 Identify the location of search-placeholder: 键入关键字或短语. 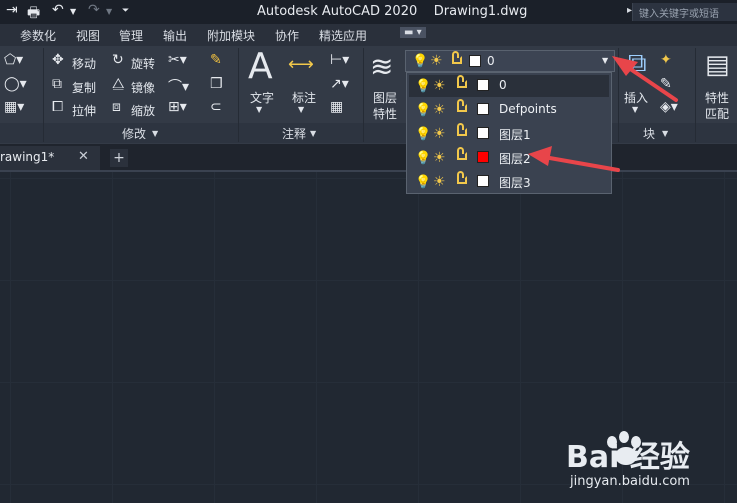
(679, 14).